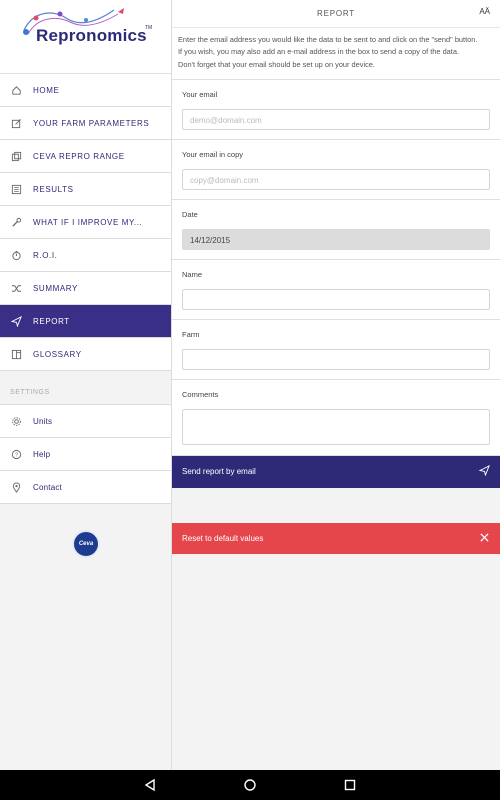 The image size is (500, 800). What do you see at coordinates (55, 288) in the screenshot?
I see `sidebar-item-label: SUMMARY` at bounding box center [55, 288].